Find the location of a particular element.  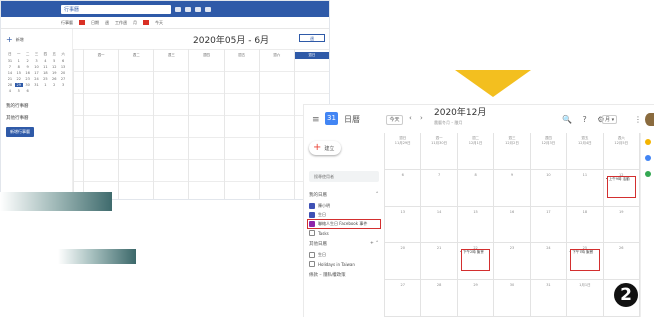

day-cell: 25 • 下午7時 聚餐 is located at coordinates (585, 262).